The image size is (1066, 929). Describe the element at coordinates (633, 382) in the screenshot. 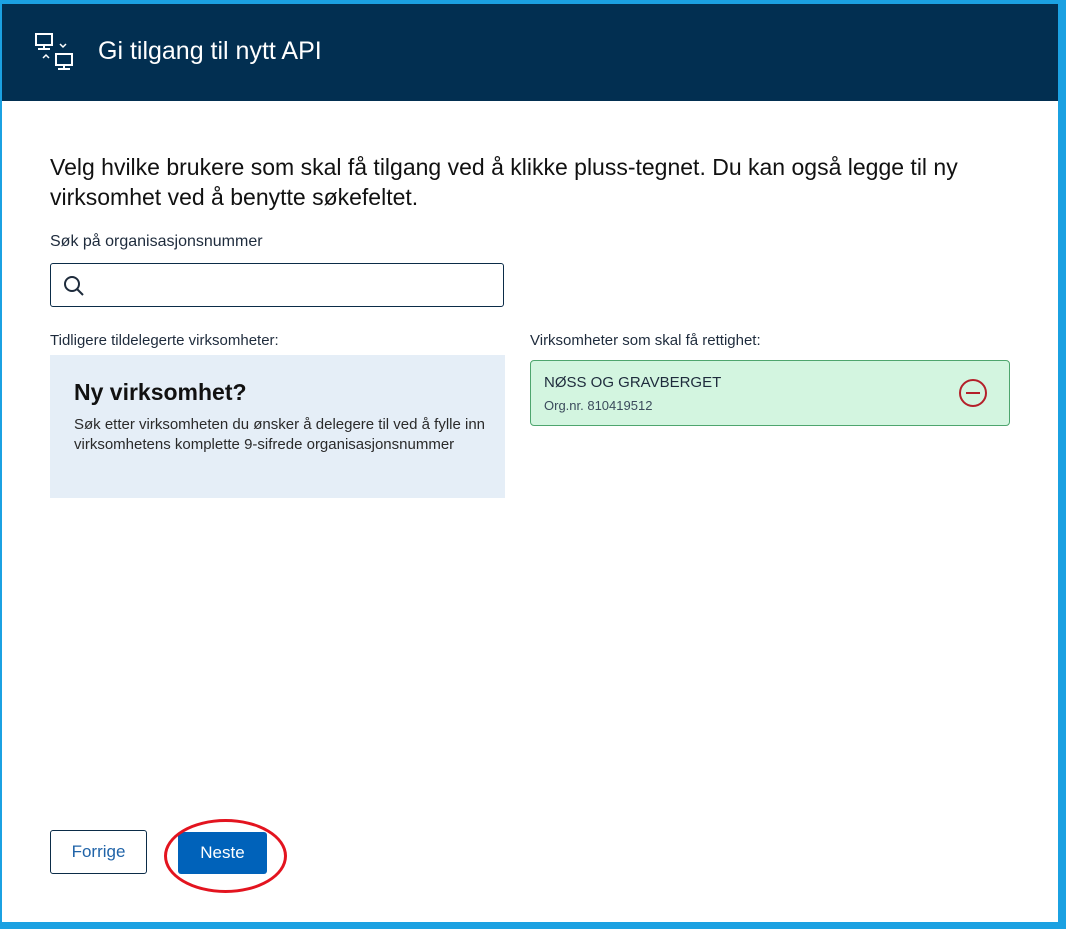

I see `org-name: NØSS OG GRAVBERGET` at that location.